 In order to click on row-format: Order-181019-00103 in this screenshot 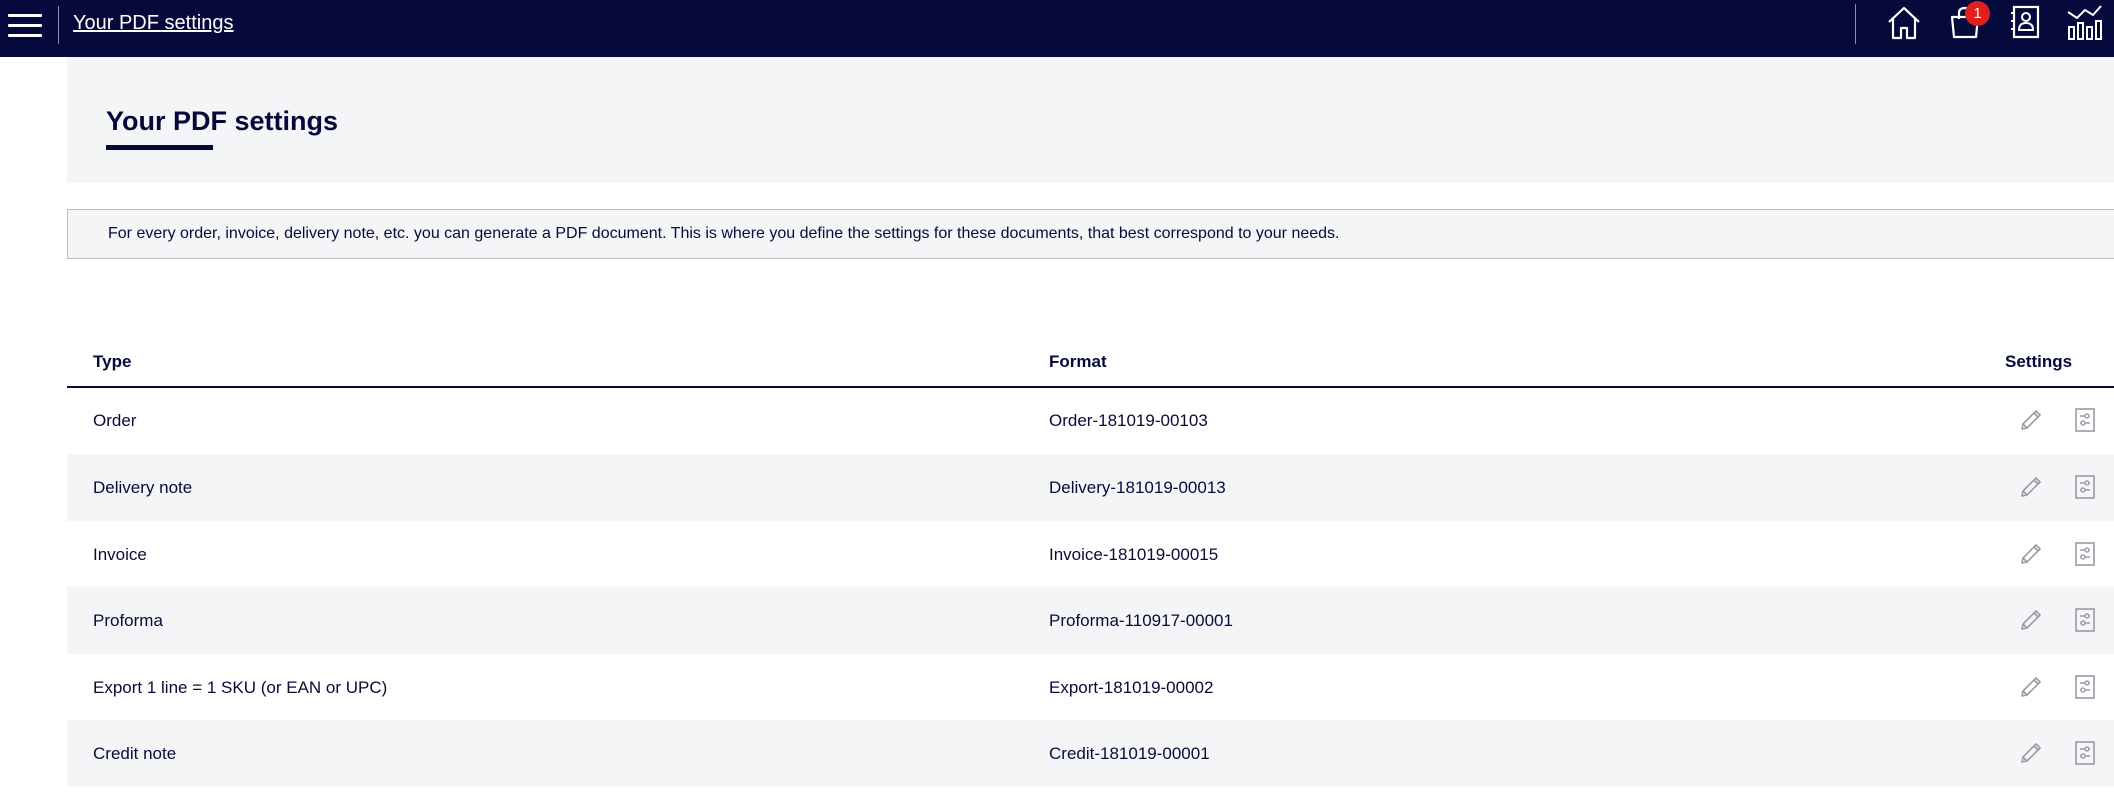, I will do `click(1128, 420)`.